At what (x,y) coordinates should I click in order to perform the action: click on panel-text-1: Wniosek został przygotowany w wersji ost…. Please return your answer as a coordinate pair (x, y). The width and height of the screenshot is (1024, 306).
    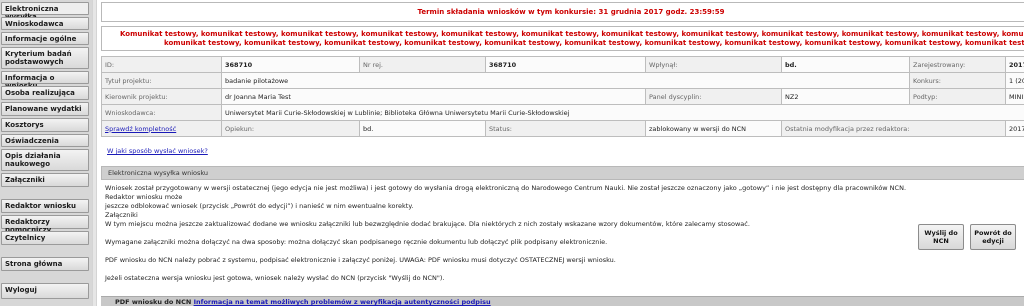
    Looking at the image, I should click on (515, 197).